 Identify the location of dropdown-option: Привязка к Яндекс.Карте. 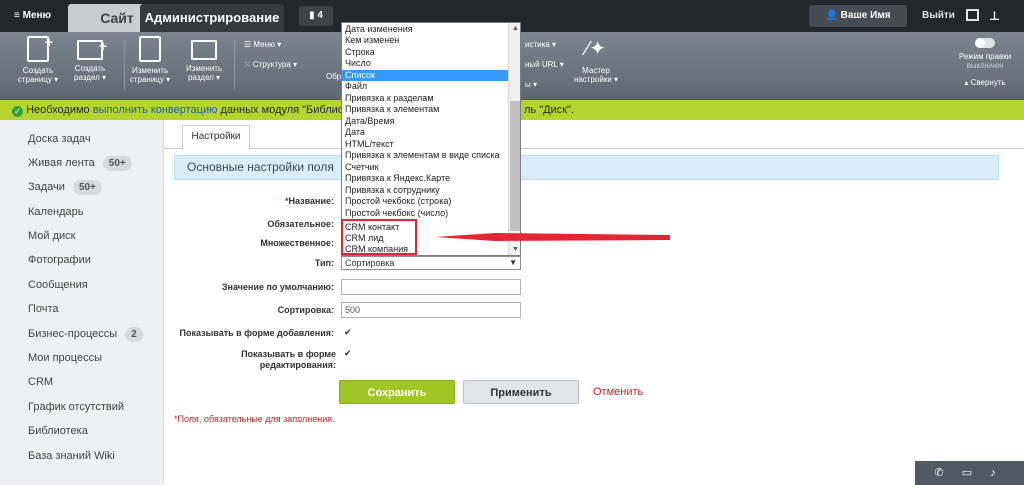
(397, 178).